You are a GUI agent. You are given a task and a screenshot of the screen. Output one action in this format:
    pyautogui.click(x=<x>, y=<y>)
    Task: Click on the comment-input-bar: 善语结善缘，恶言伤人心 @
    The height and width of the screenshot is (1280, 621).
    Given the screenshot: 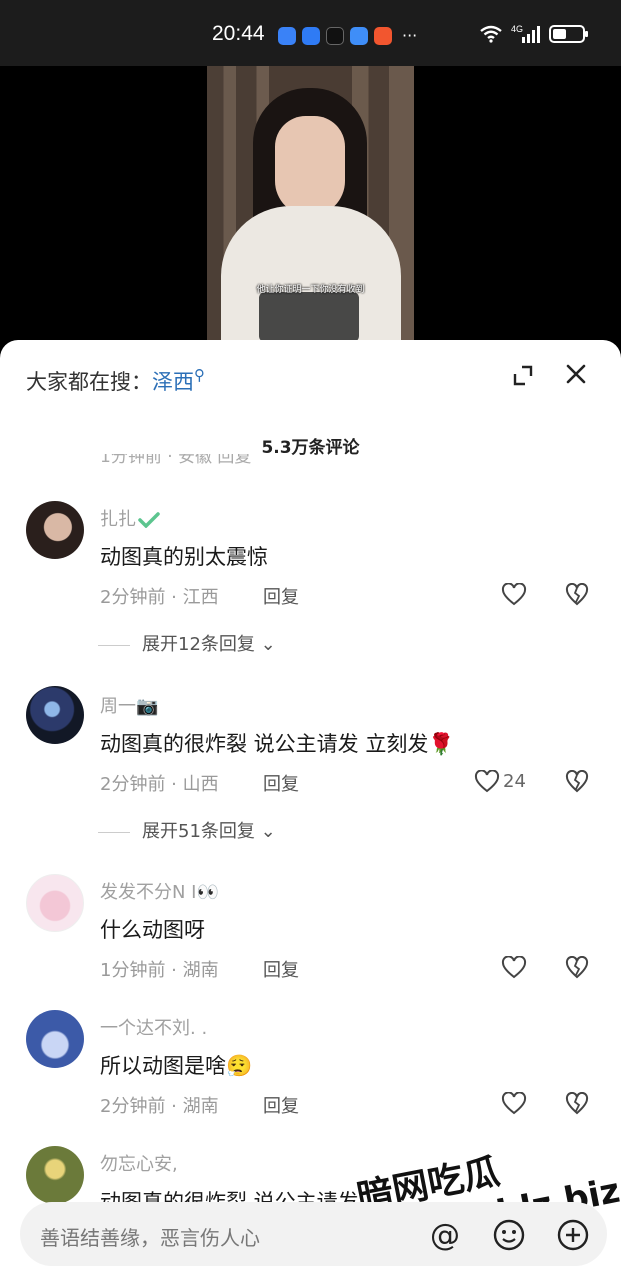 What is the action you would take?
    pyautogui.click(x=313, y=1234)
    